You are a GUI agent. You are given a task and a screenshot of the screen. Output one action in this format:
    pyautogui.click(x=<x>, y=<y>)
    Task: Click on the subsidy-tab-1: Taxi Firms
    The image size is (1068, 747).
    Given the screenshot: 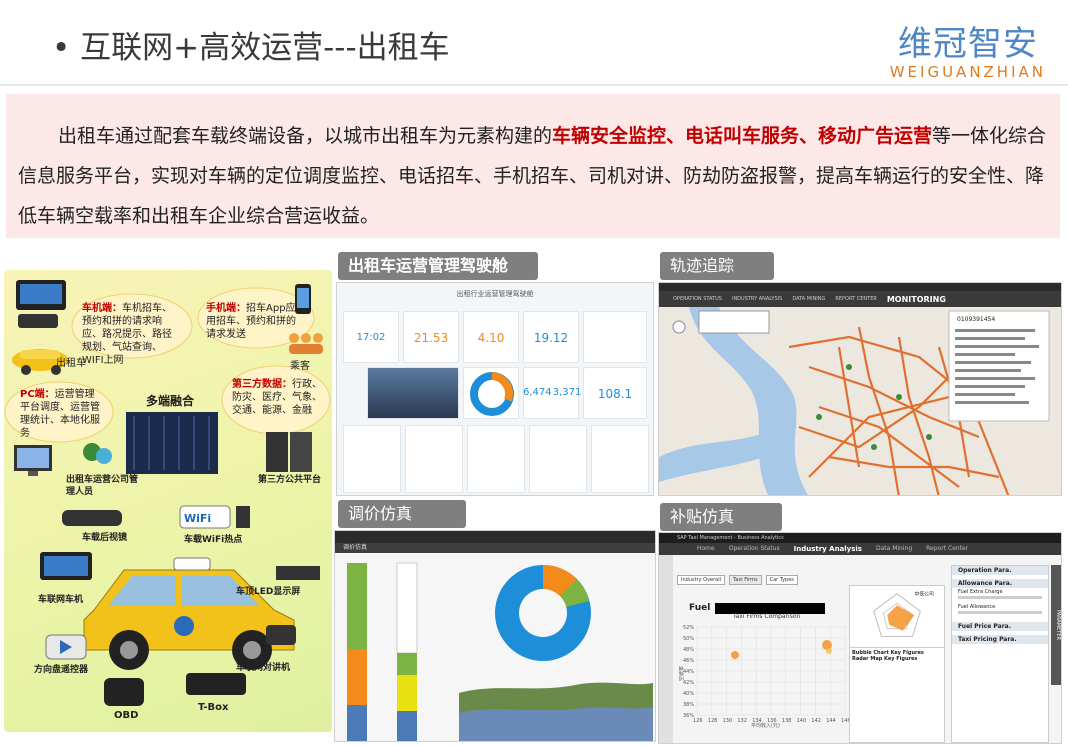 What is the action you would take?
    pyautogui.click(x=745, y=580)
    